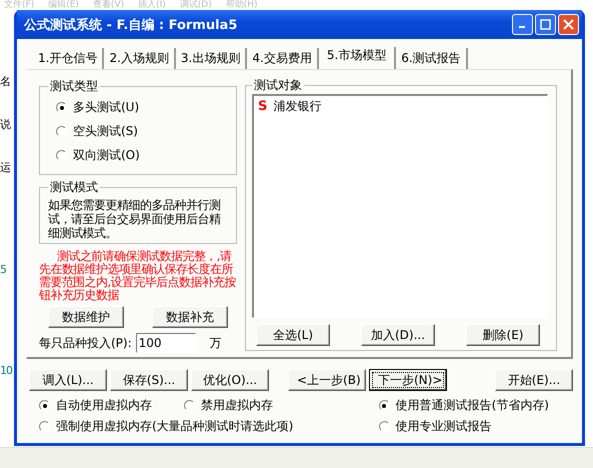 Image resolution: width=593 pixels, height=468 pixels. I want to click on list-button: 删除(E), so click(503, 335).